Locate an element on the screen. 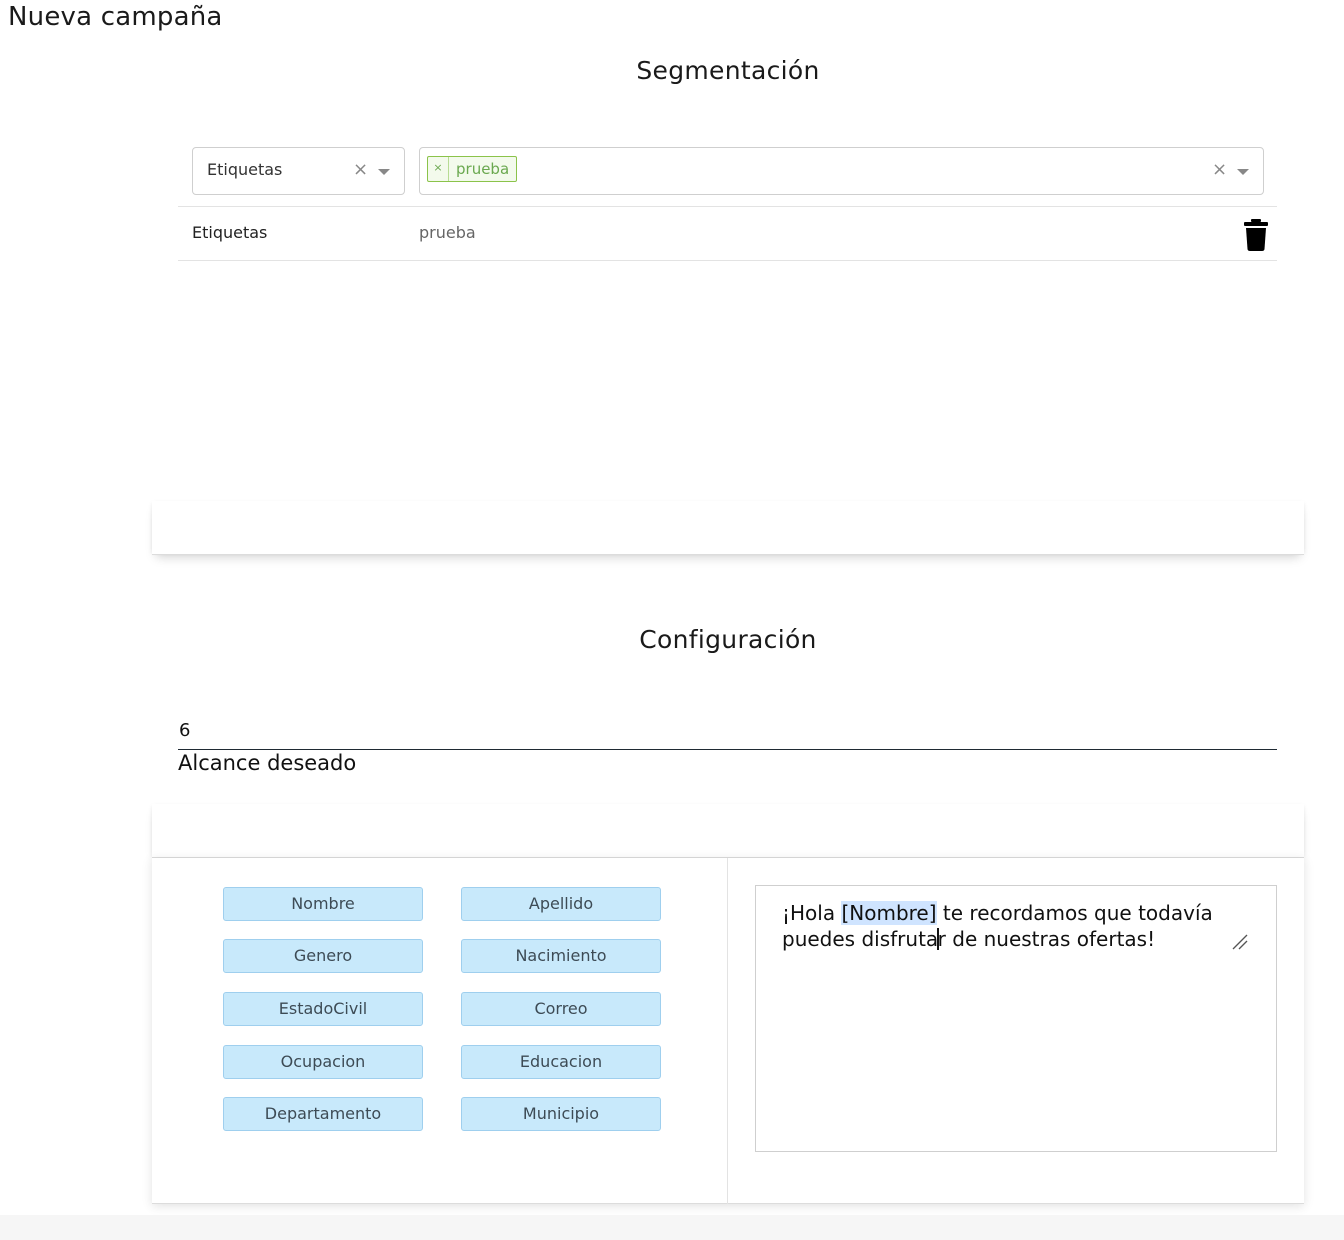 Image resolution: width=1344 pixels, height=1240 pixels. segmentation-title: Segmentación is located at coordinates (728, 70).